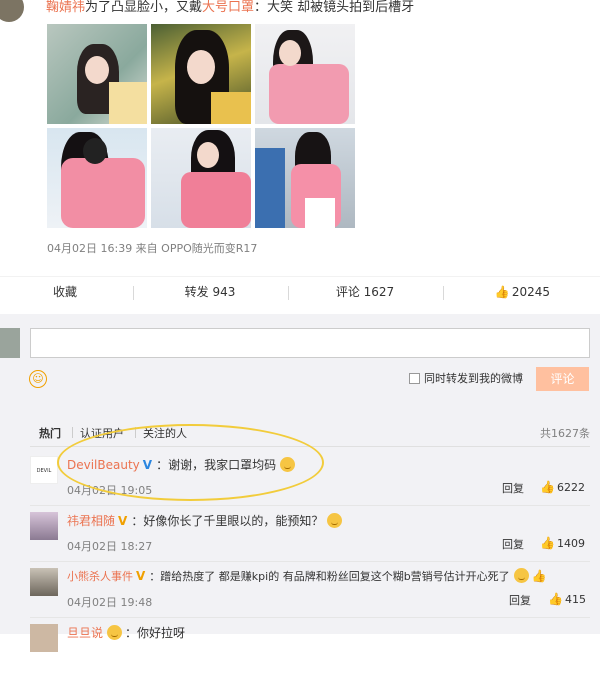 The height and width of the screenshot is (674, 600). Describe the element at coordinates (110, 546) in the screenshot. I see `comment-time: 04月02日 18:27` at that location.